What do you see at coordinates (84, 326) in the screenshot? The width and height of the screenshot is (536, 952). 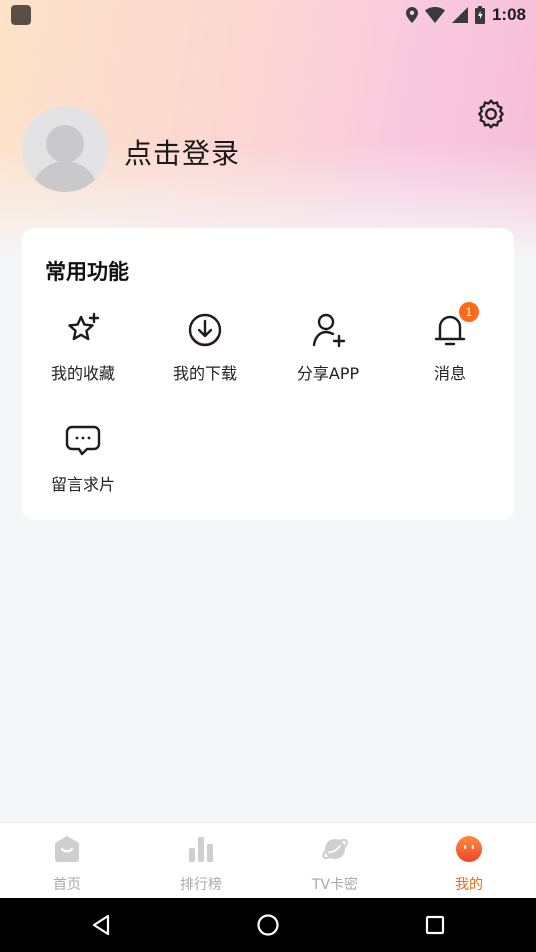 I see `star-plus-icon` at bounding box center [84, 326].